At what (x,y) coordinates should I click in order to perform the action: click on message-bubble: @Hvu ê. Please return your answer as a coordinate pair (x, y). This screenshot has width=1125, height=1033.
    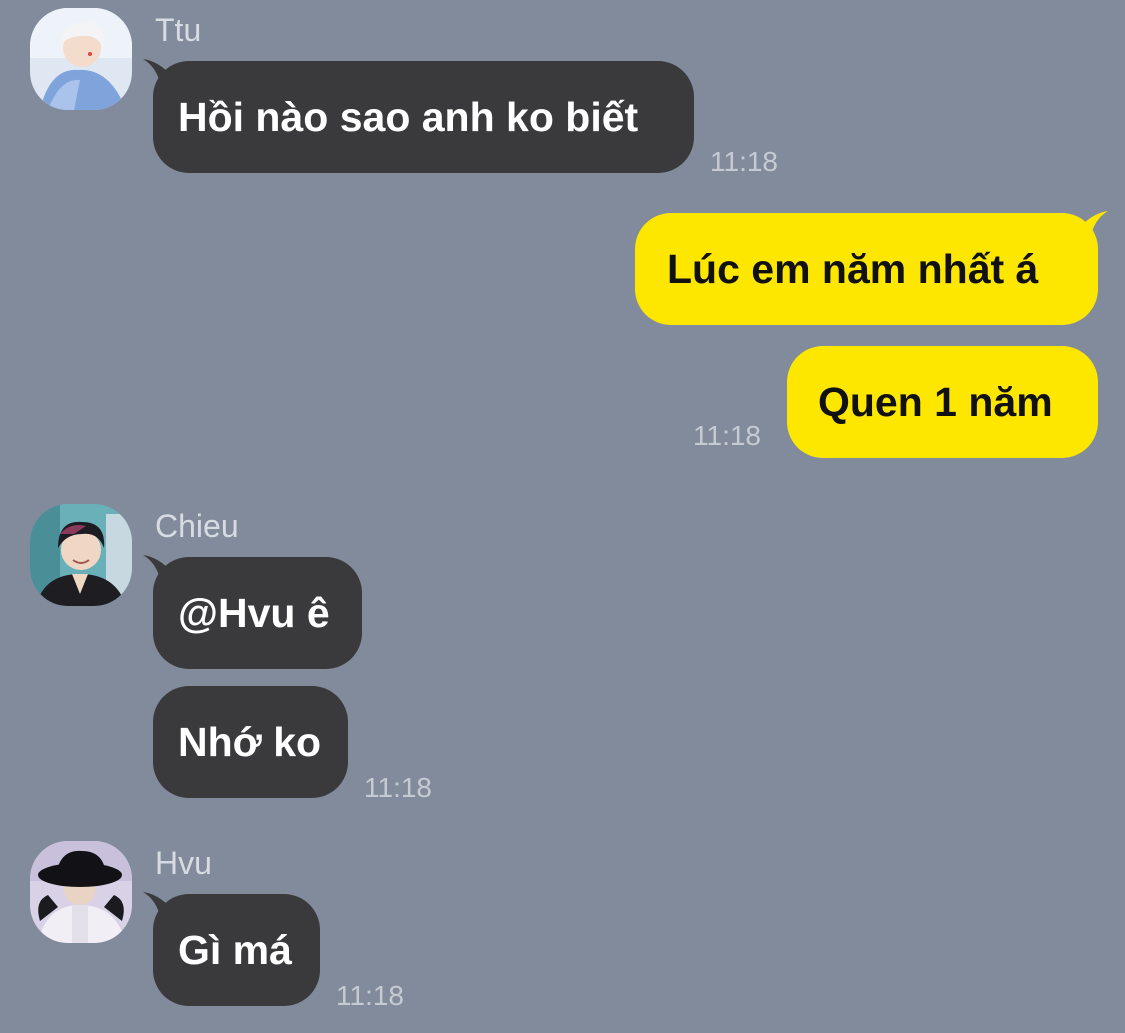
    Looking at the image, I should click on (252, 612).